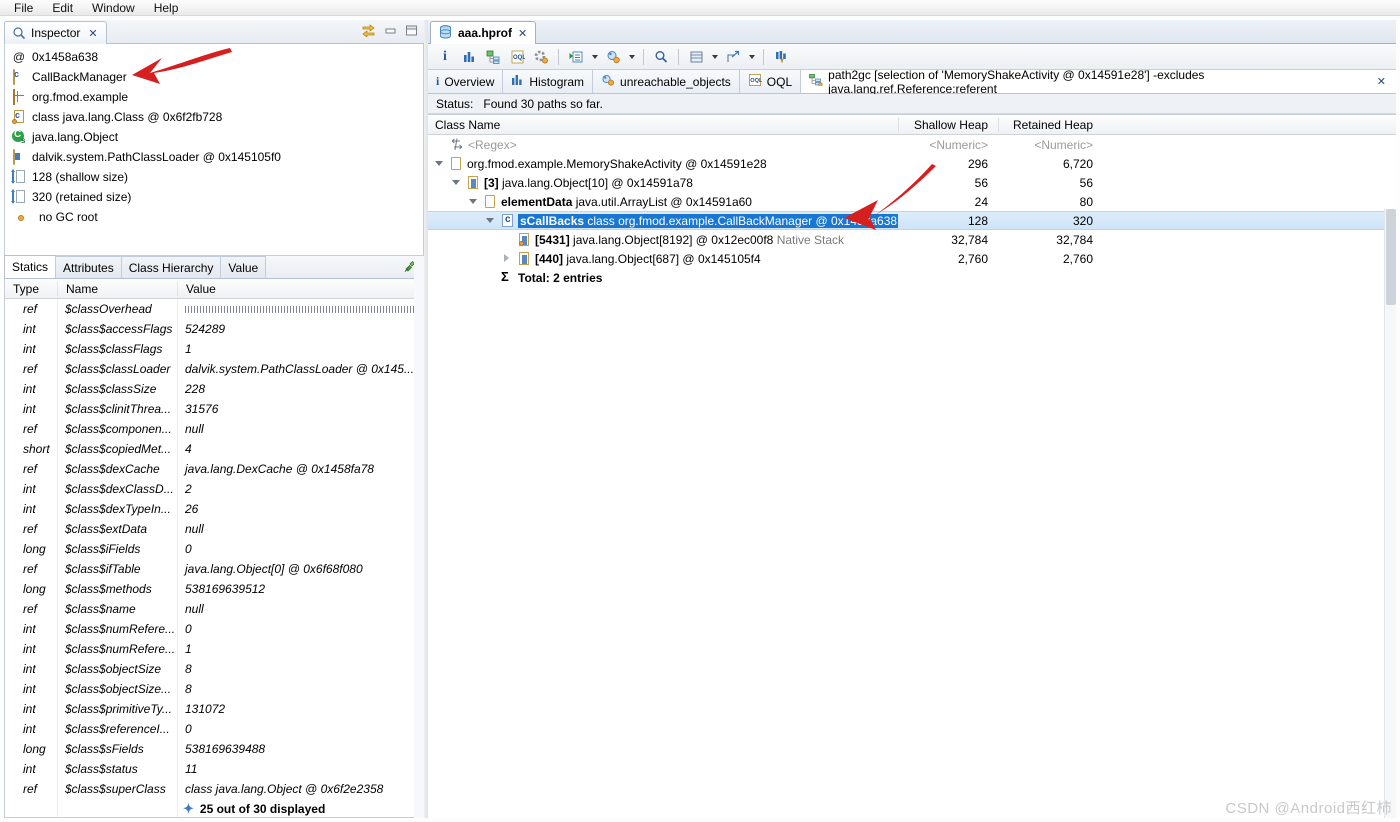 This screenshot has width=1400, height=822. What do you see at coordinates (492, 145) in the screenshot?
I see `filter-class-name: <Regex>` at bounding box center [492, 145].